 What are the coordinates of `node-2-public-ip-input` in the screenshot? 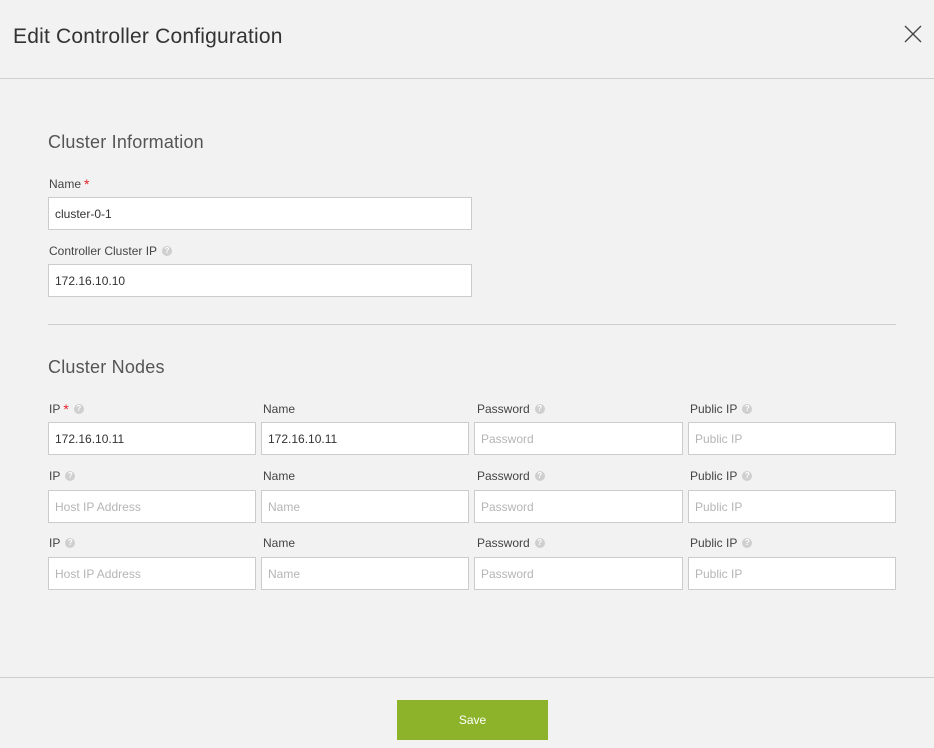 It's located at (792, 506).